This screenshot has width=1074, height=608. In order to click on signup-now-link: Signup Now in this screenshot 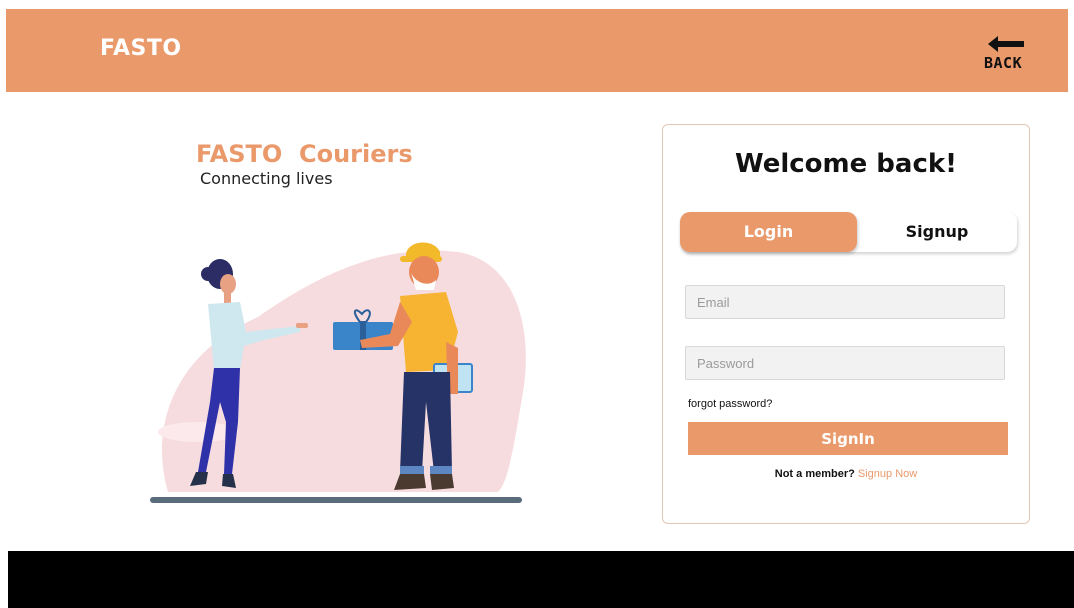, I will do `click(887, 474)`.